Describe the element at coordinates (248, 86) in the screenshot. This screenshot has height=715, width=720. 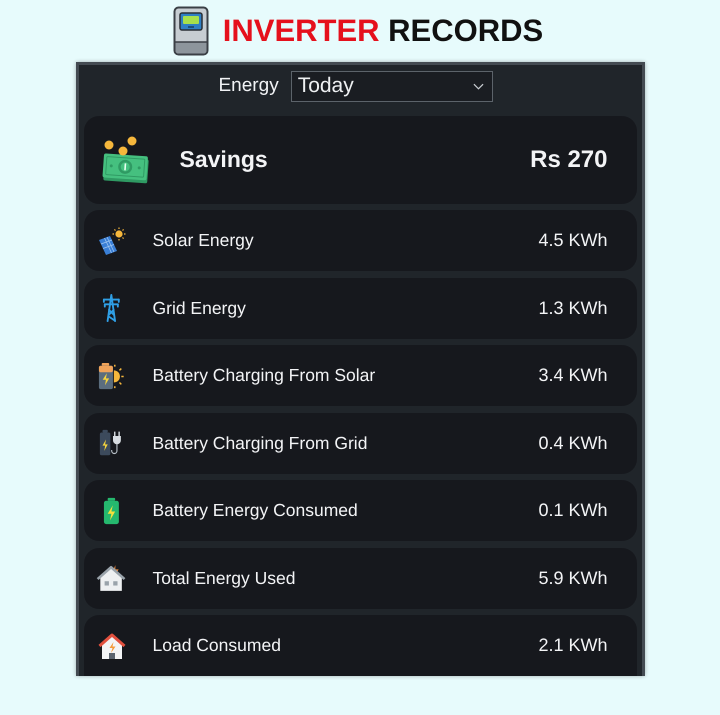
I see `energy-label: Energy` at that location.